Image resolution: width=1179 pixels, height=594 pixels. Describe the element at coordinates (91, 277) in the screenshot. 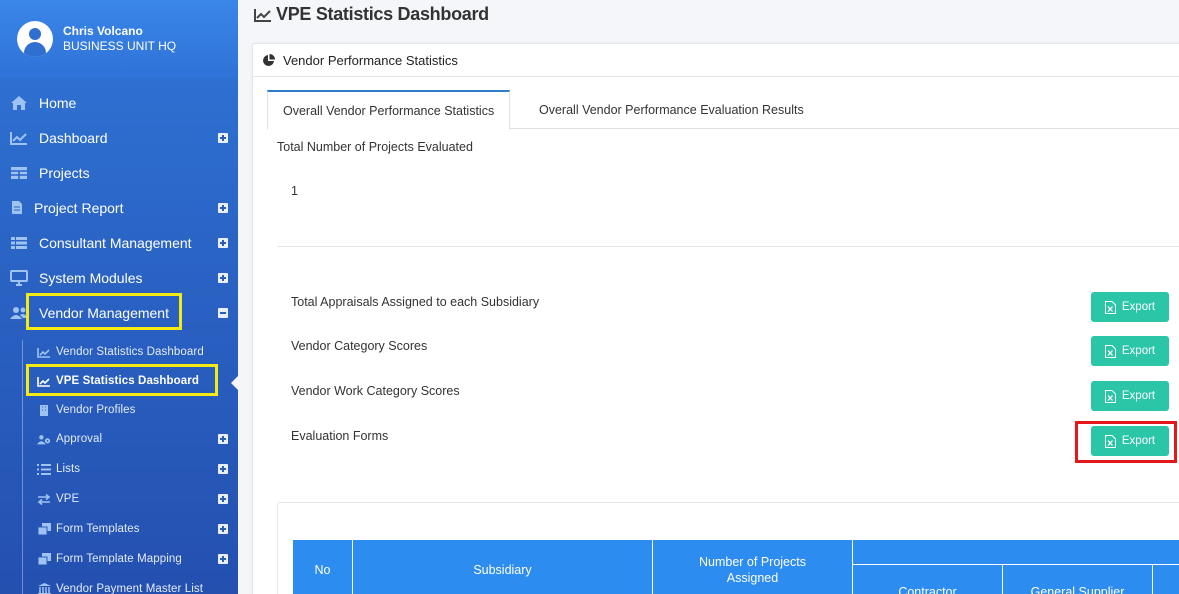

I see `nav-label: System Modules` at that location.